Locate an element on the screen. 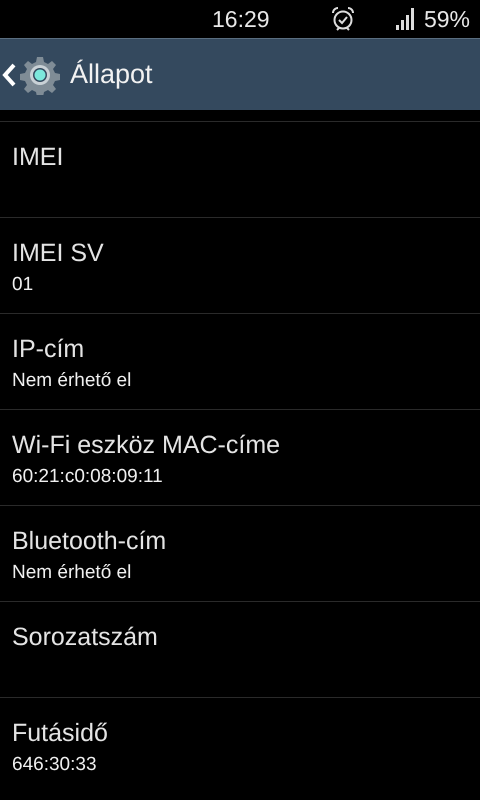 Image resolution: width=480 pixels, height=800 pixels. alarm-clock-icon is located at coordinates (343, 19).